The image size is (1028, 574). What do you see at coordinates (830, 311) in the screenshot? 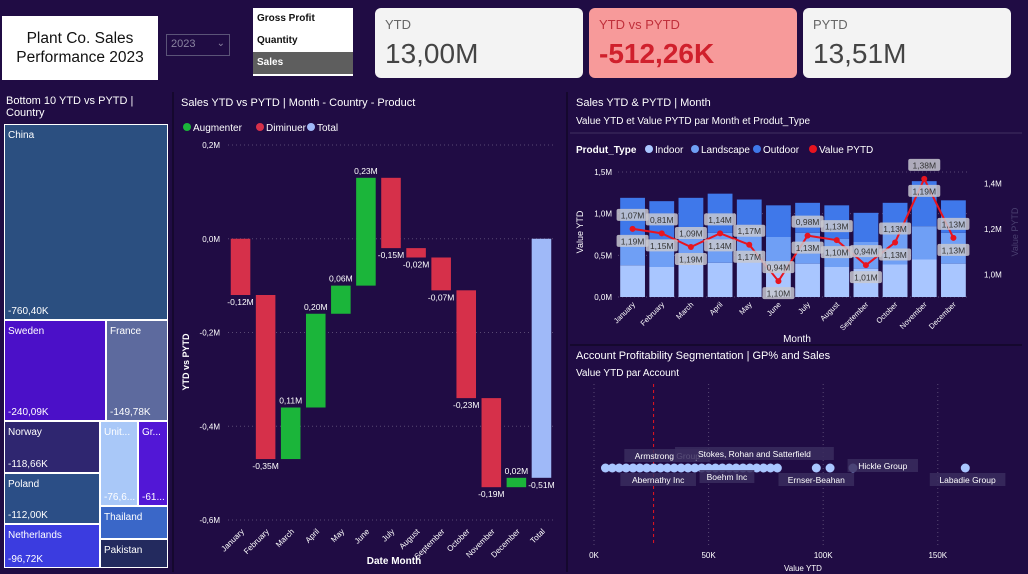
I see `x-tick-label: August` at bounding box center [830, 311].